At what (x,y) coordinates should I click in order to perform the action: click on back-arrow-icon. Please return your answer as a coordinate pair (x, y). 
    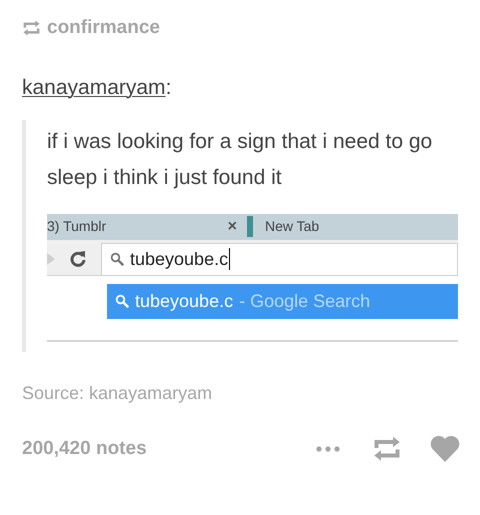
    Looking at the image, I should click on (51, 259).